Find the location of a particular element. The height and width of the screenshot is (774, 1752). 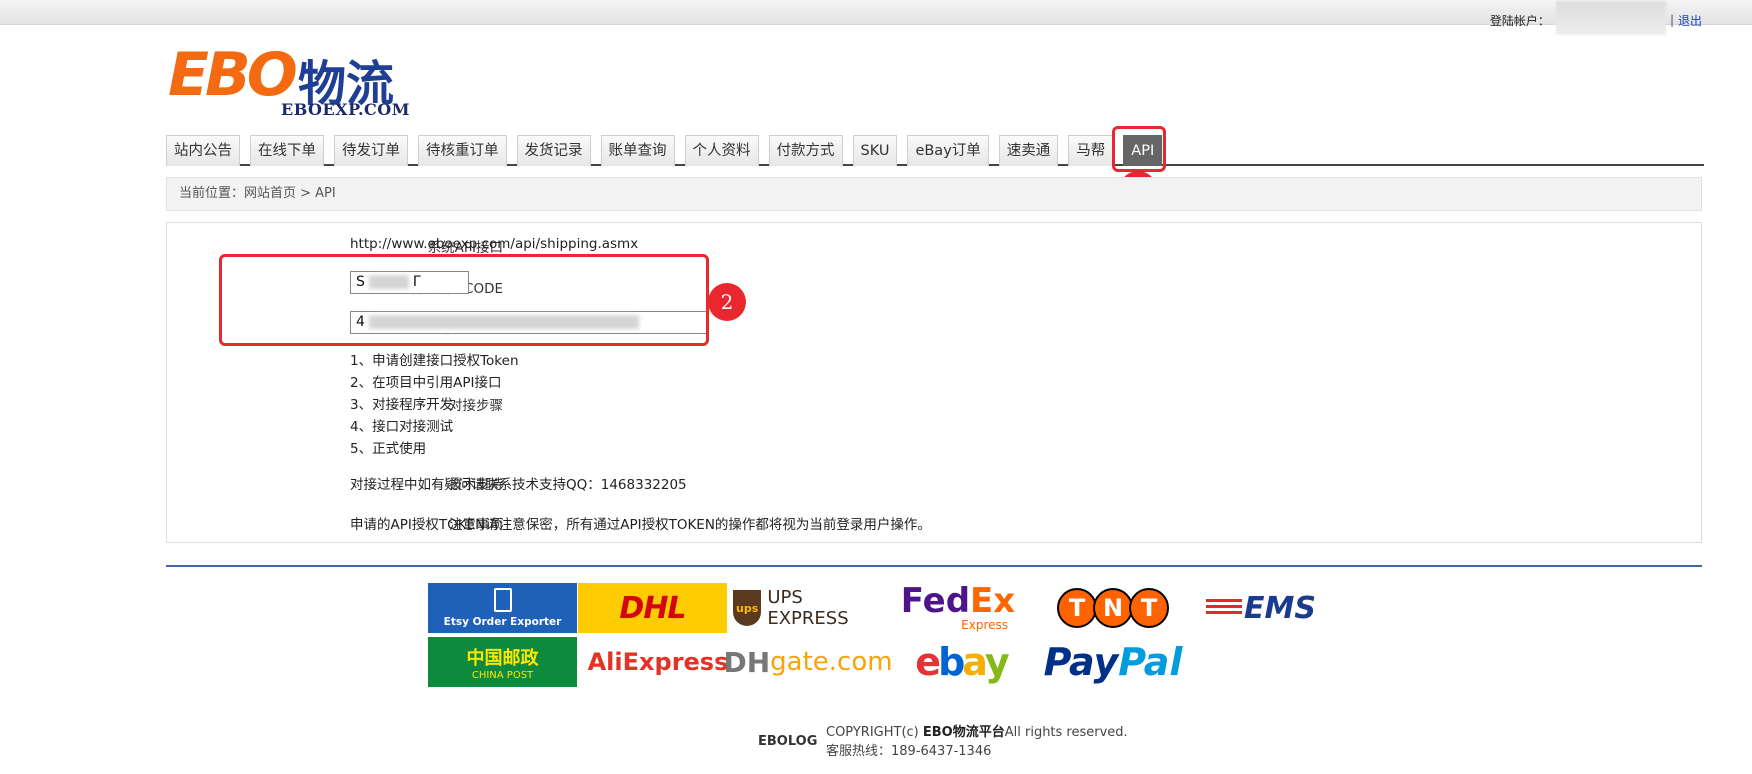

dhgate-logo: DH gate.com is located at coordinates (807, 662).